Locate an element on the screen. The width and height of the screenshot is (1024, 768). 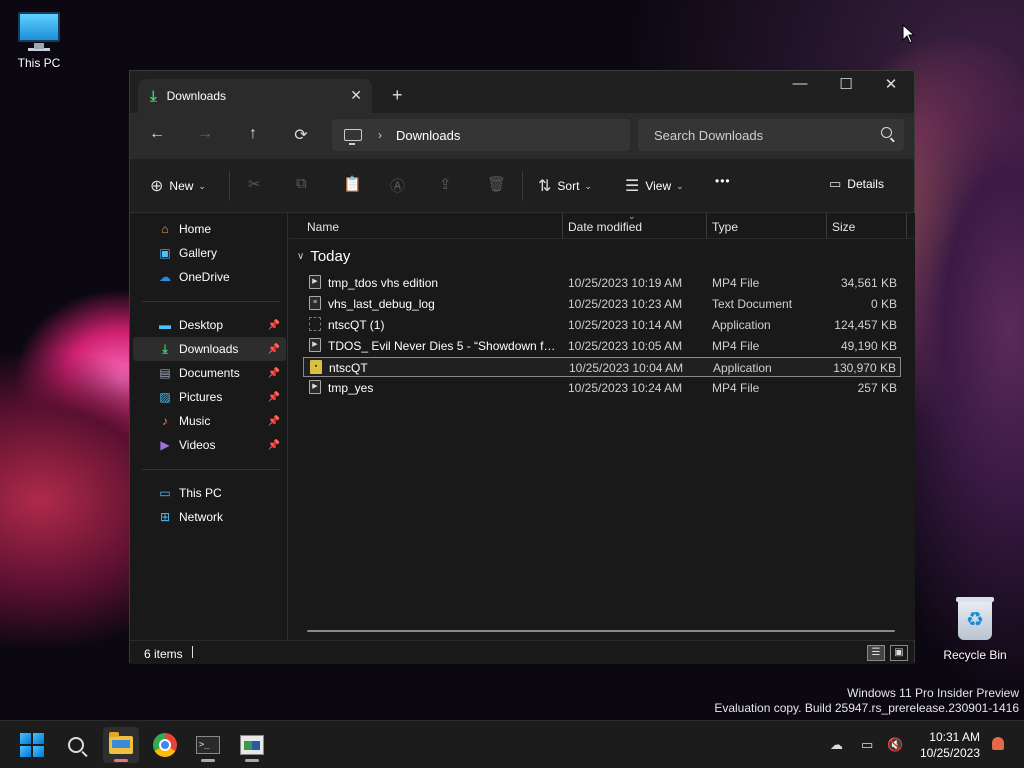
file-type: MP4 File is located at coordinates (736, 283).